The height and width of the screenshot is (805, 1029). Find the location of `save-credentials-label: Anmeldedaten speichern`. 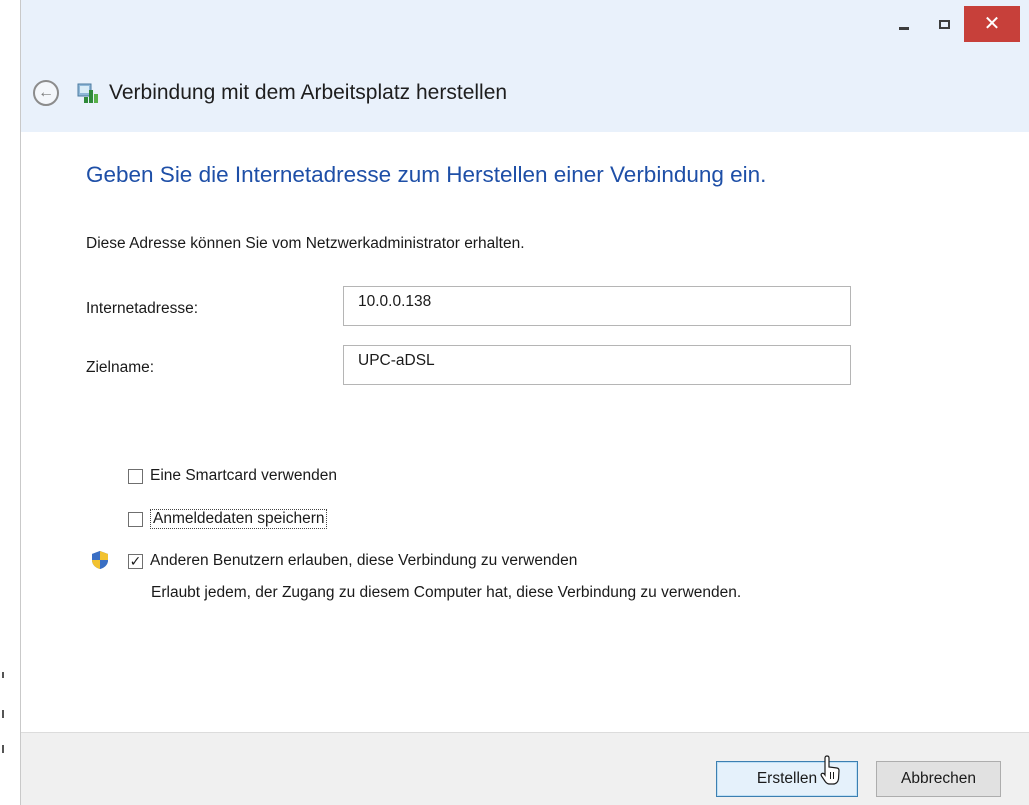

save-credentials-label: Anmeldedaten speichern is located at coordinates (239, 519).